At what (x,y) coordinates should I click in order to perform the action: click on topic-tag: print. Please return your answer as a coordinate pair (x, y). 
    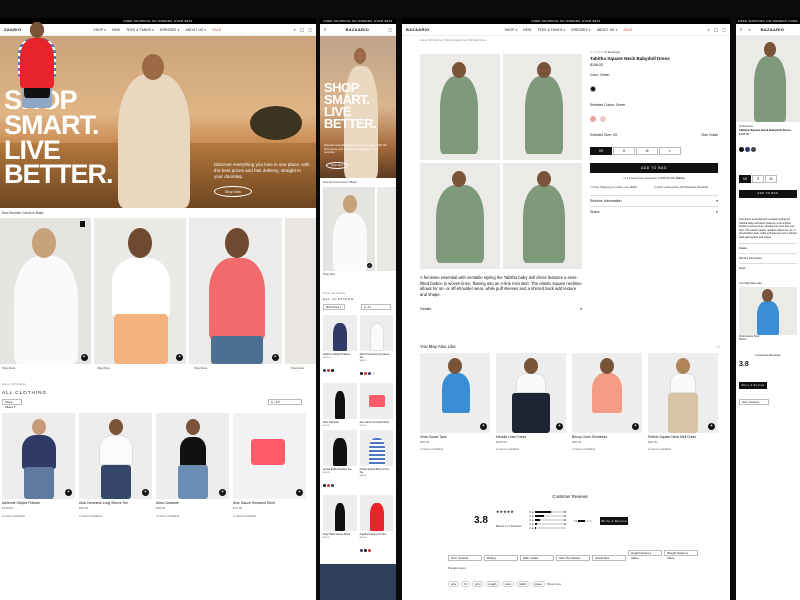
    Looking at the image, I should click on (477, 584).